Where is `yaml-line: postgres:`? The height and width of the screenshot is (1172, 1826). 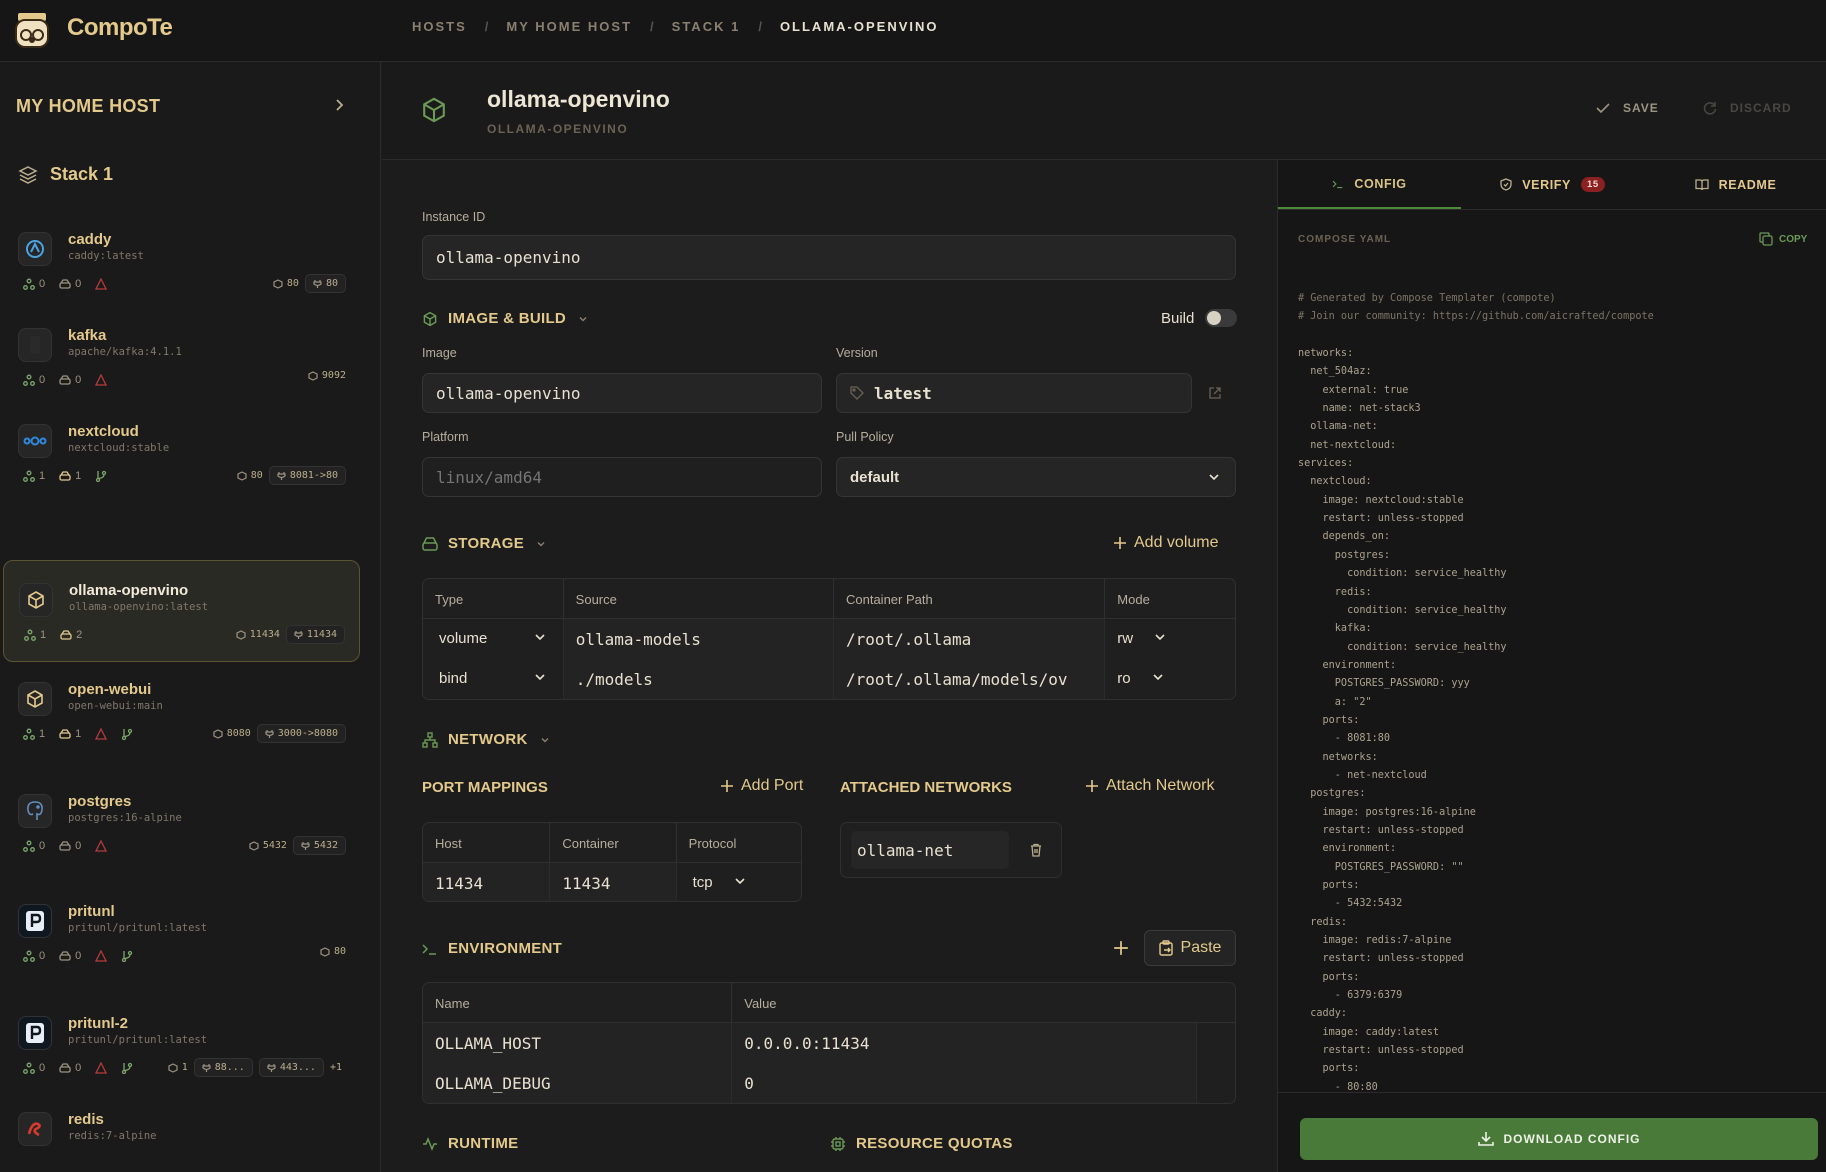 yaml-line: postgres: is located at coordinates (1332, 794).